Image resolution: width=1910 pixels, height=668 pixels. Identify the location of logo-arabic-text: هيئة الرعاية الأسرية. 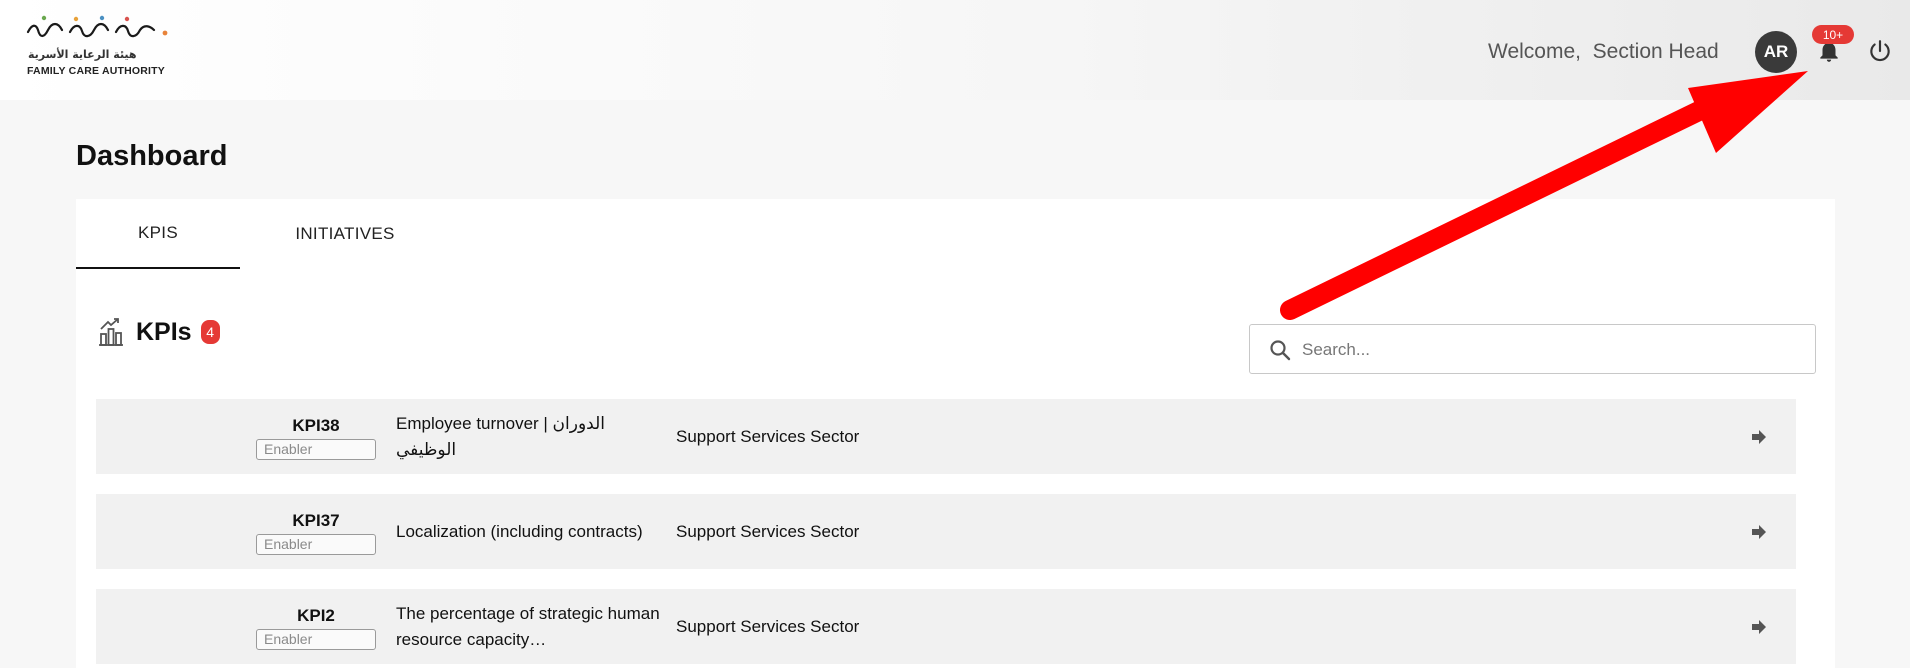
(82, 54).